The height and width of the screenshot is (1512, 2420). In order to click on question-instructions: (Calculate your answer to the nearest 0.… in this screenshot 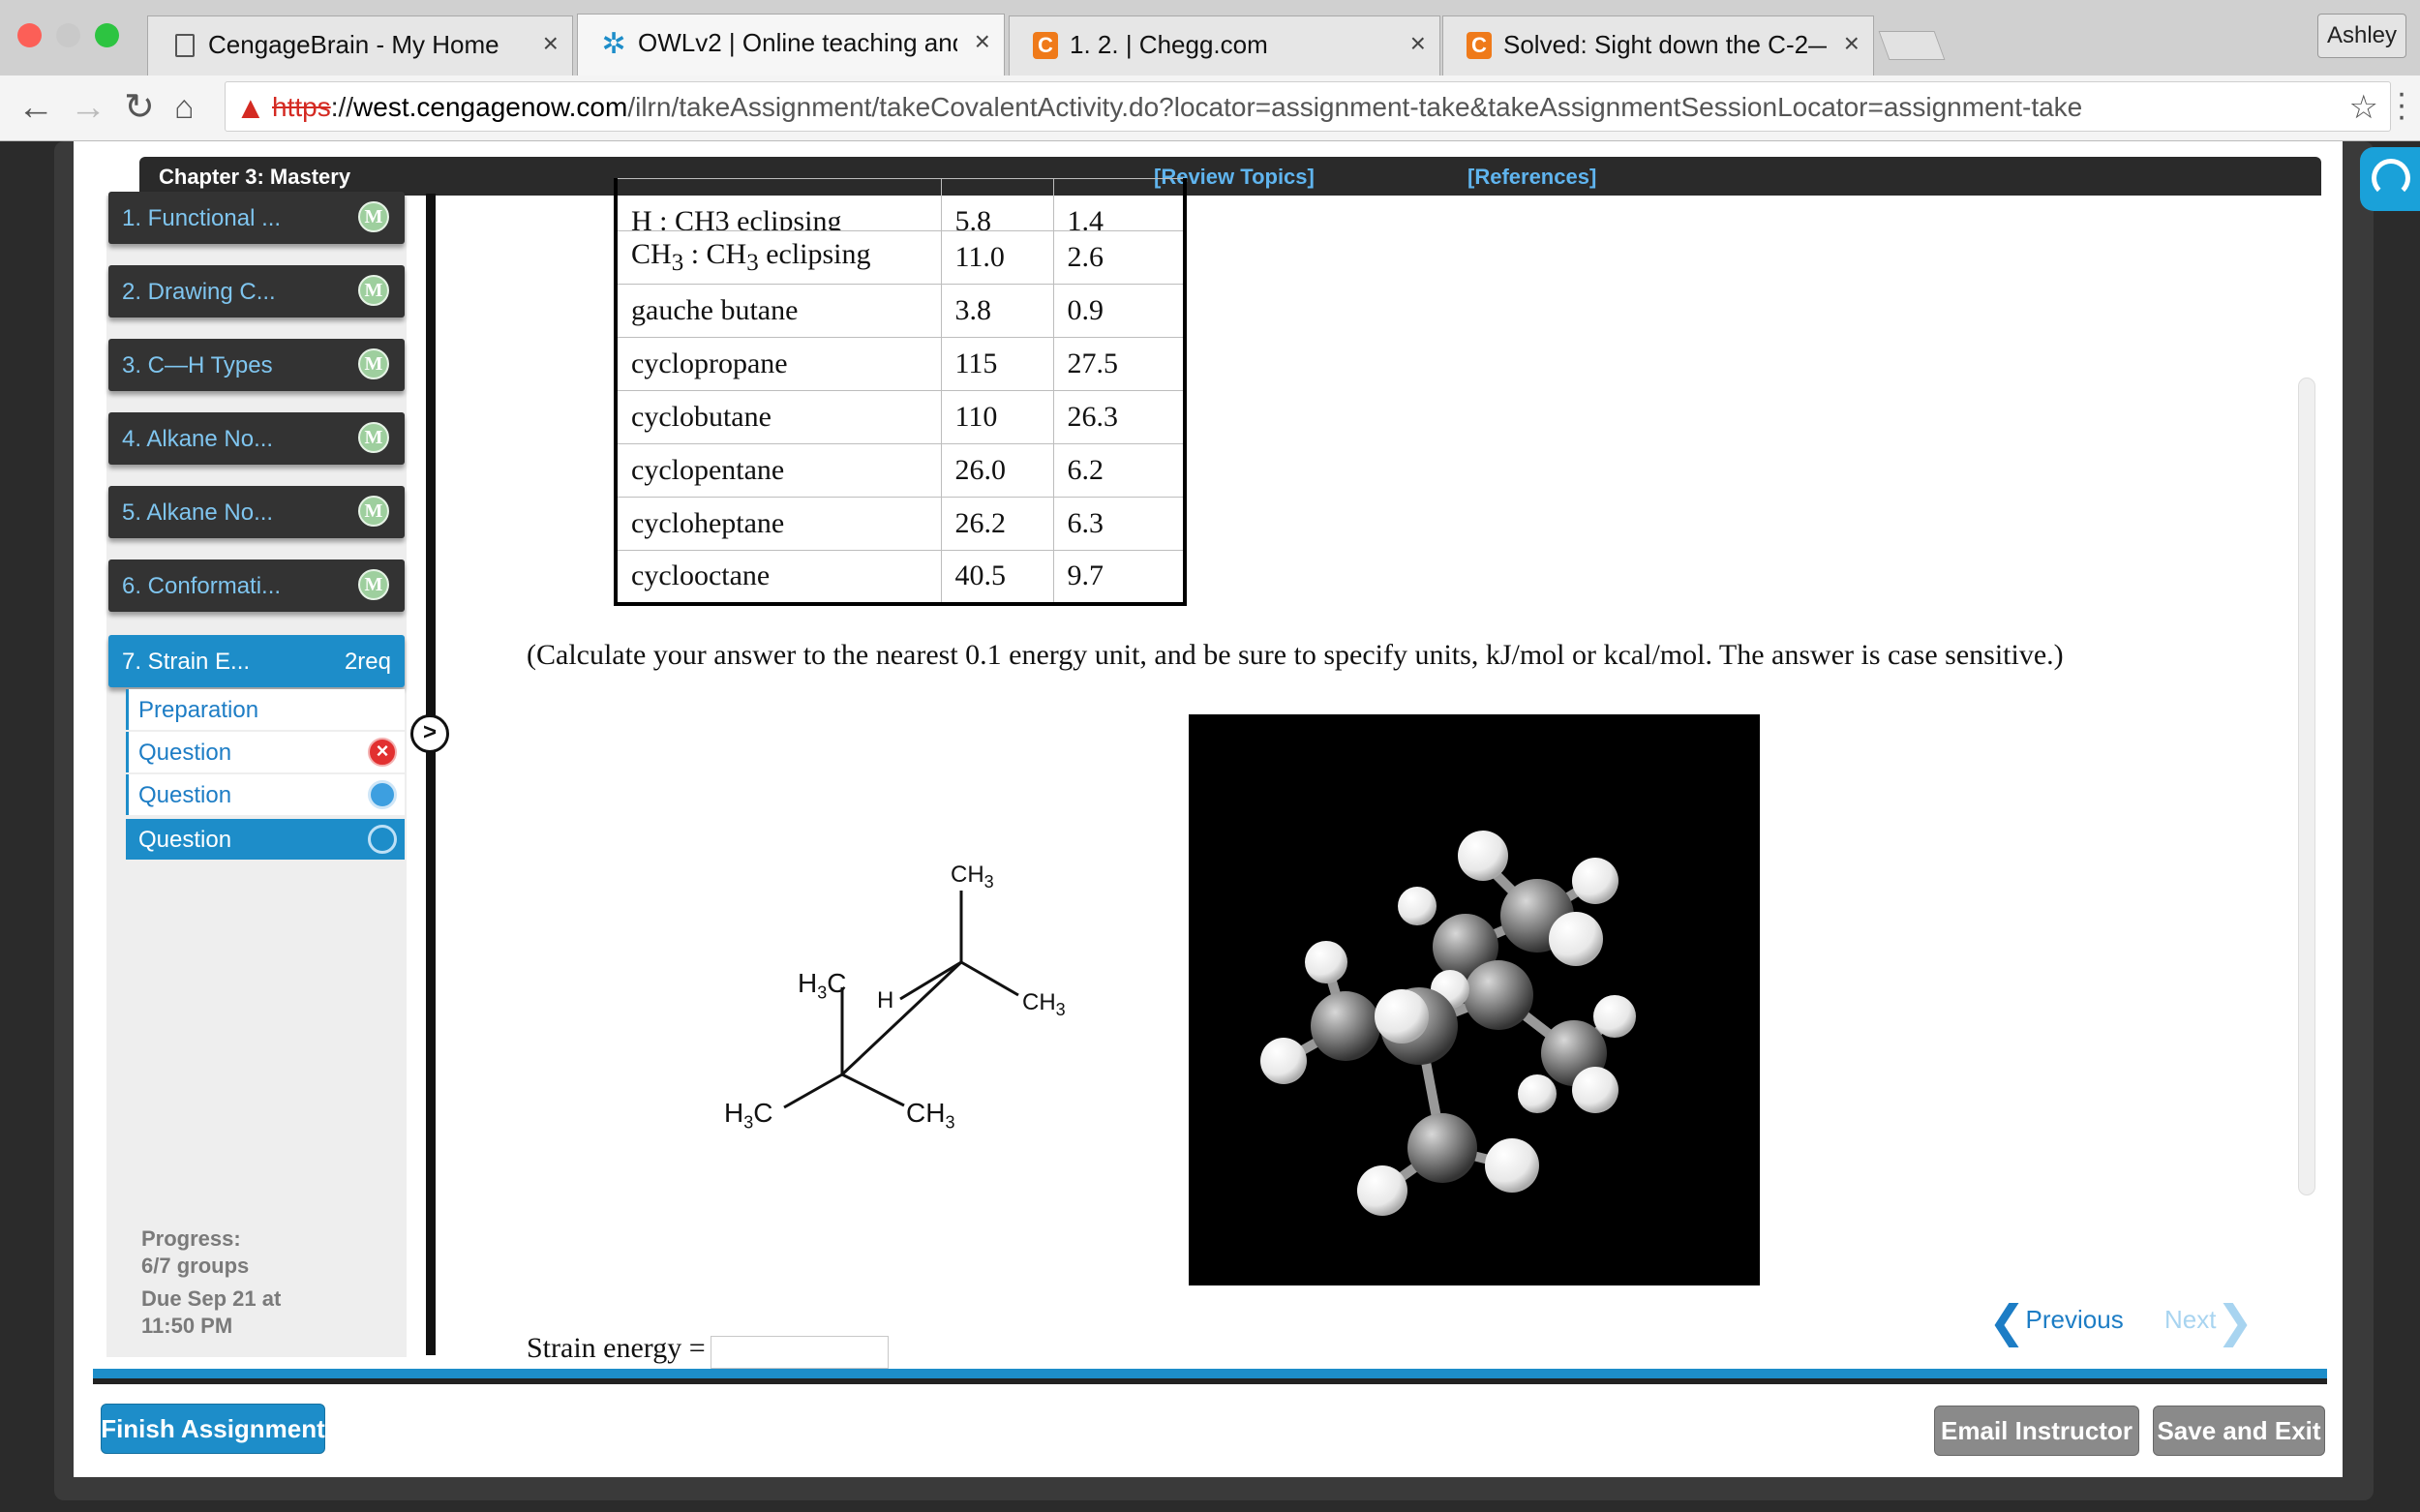, I will do `click(1295, 655)`.